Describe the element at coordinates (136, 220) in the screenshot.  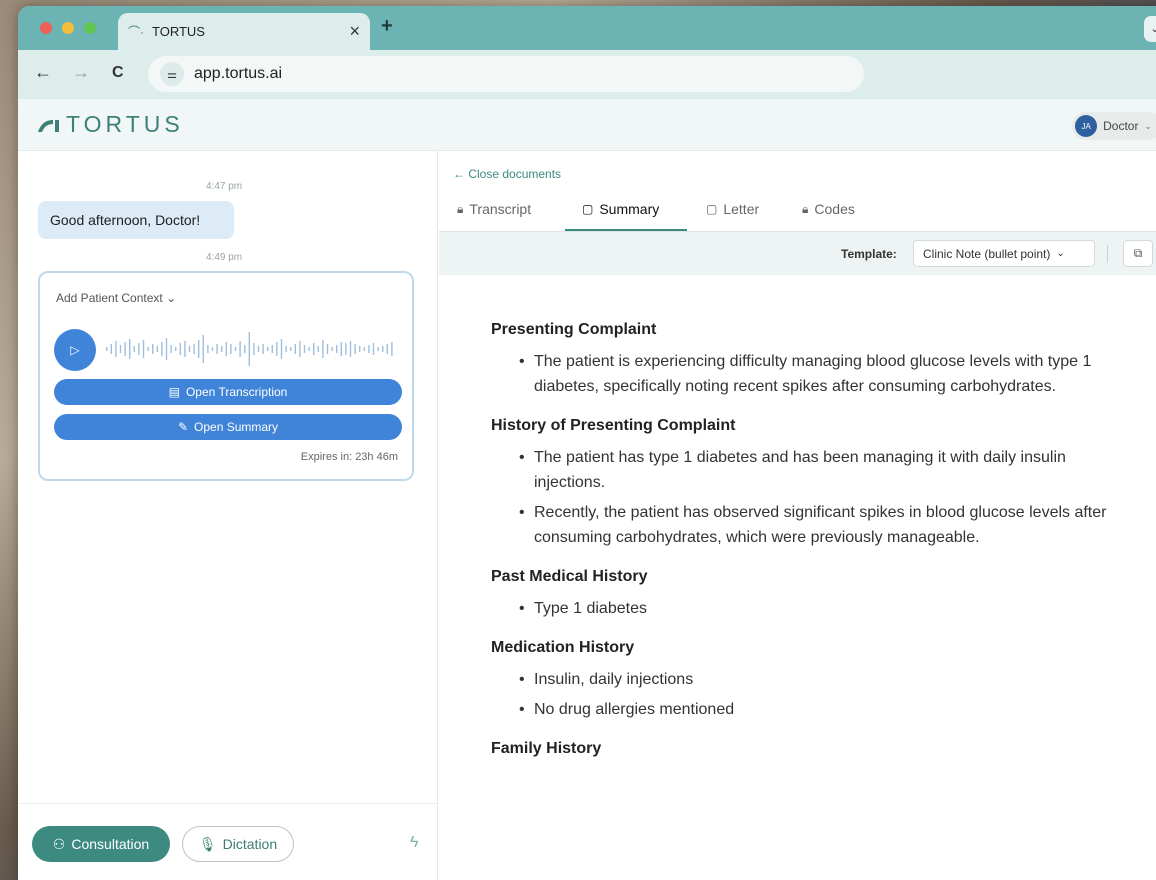
I see `chat-message-bubble: Good afternoon, Doctor!` at that location.